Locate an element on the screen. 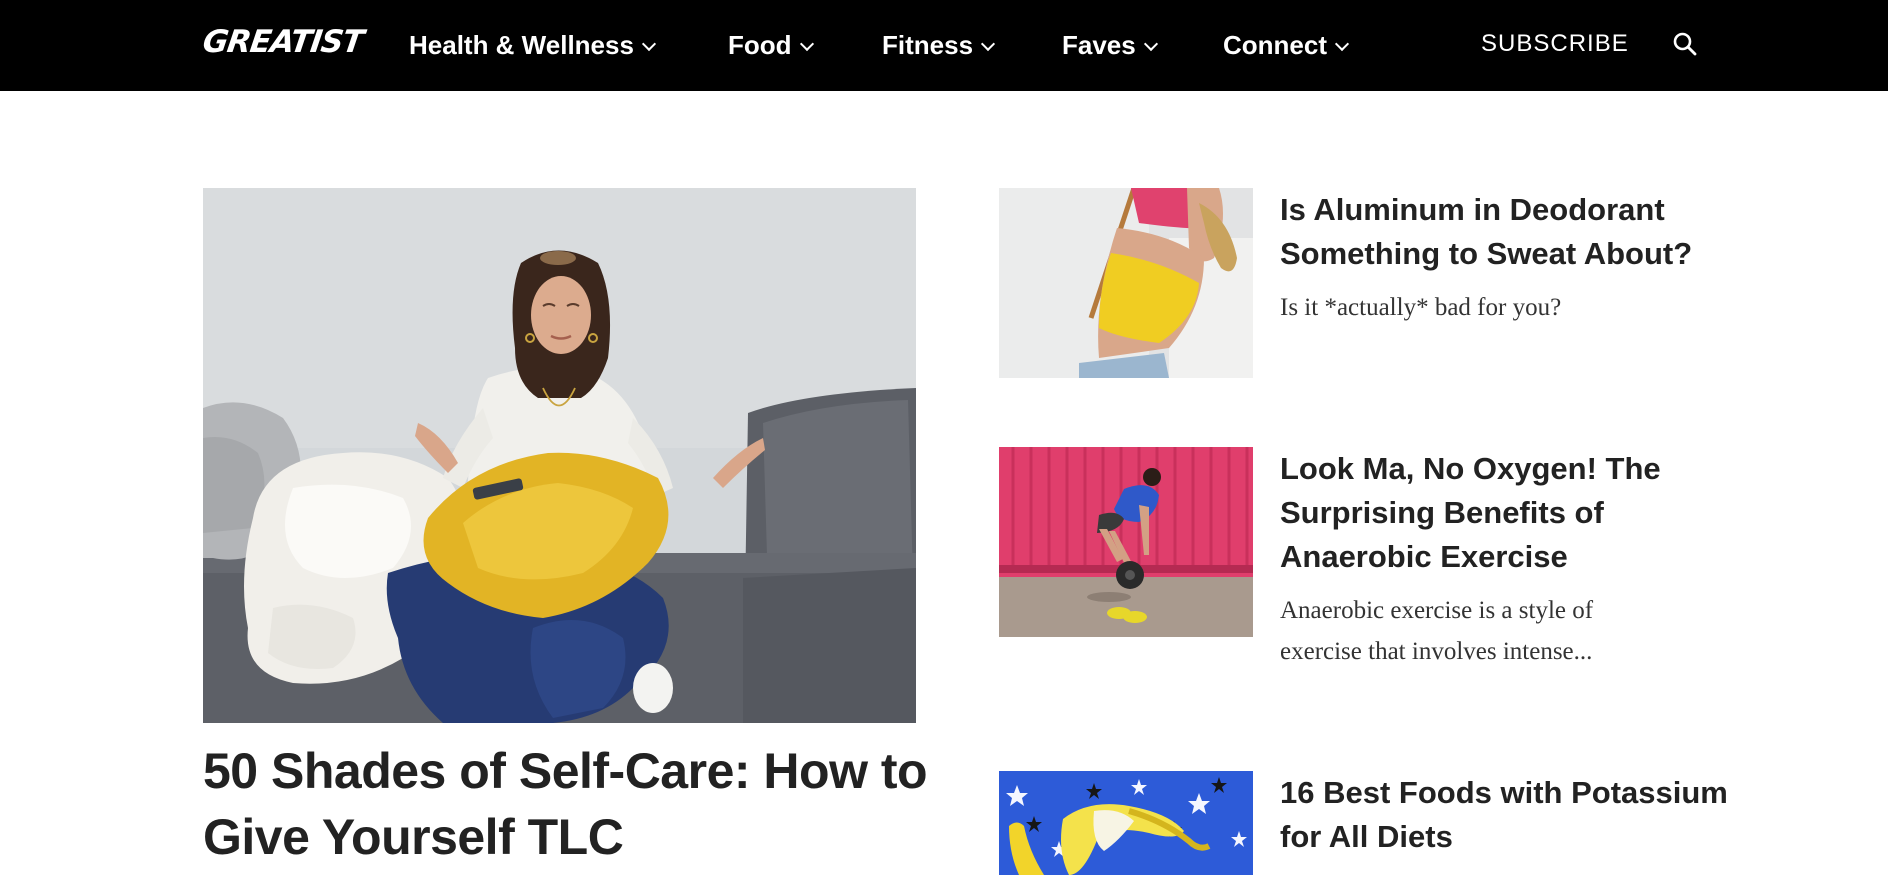  story-thumbnail-deodorant is located at coordinates (1126, 283).